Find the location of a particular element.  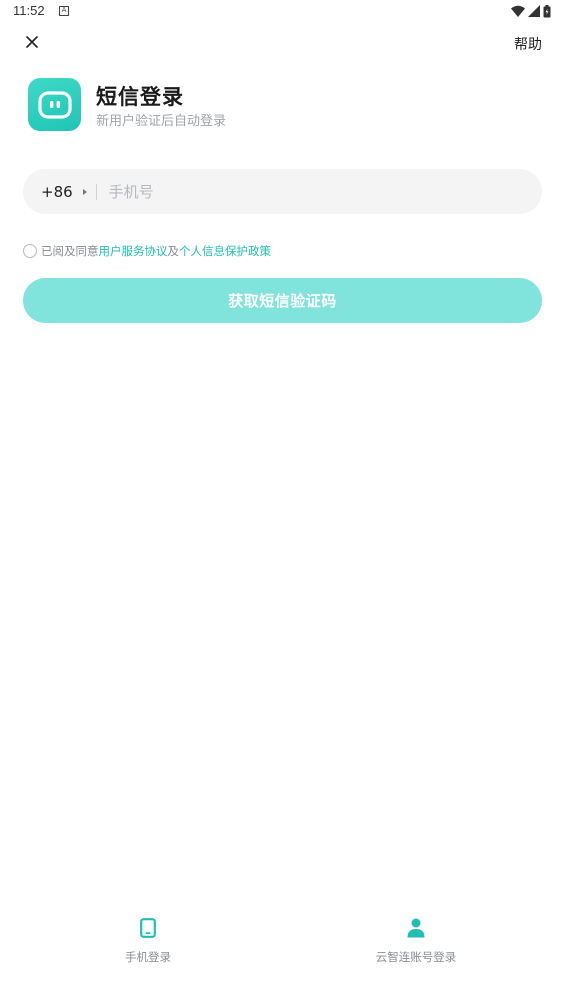

person-icon is located at coordinates (416, 928).